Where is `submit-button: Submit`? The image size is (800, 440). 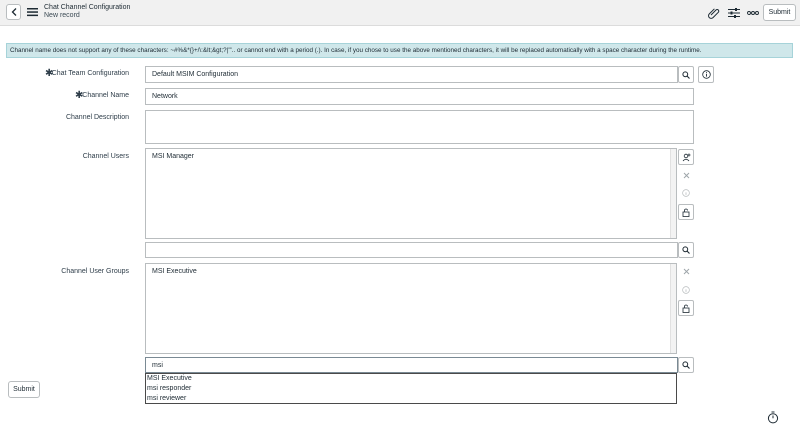 submit-button: Submit is located at coordinates (24, 389).